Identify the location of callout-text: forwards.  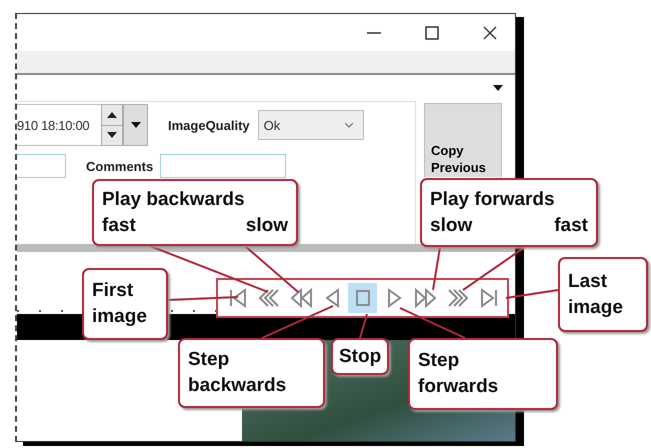
(458, 387).